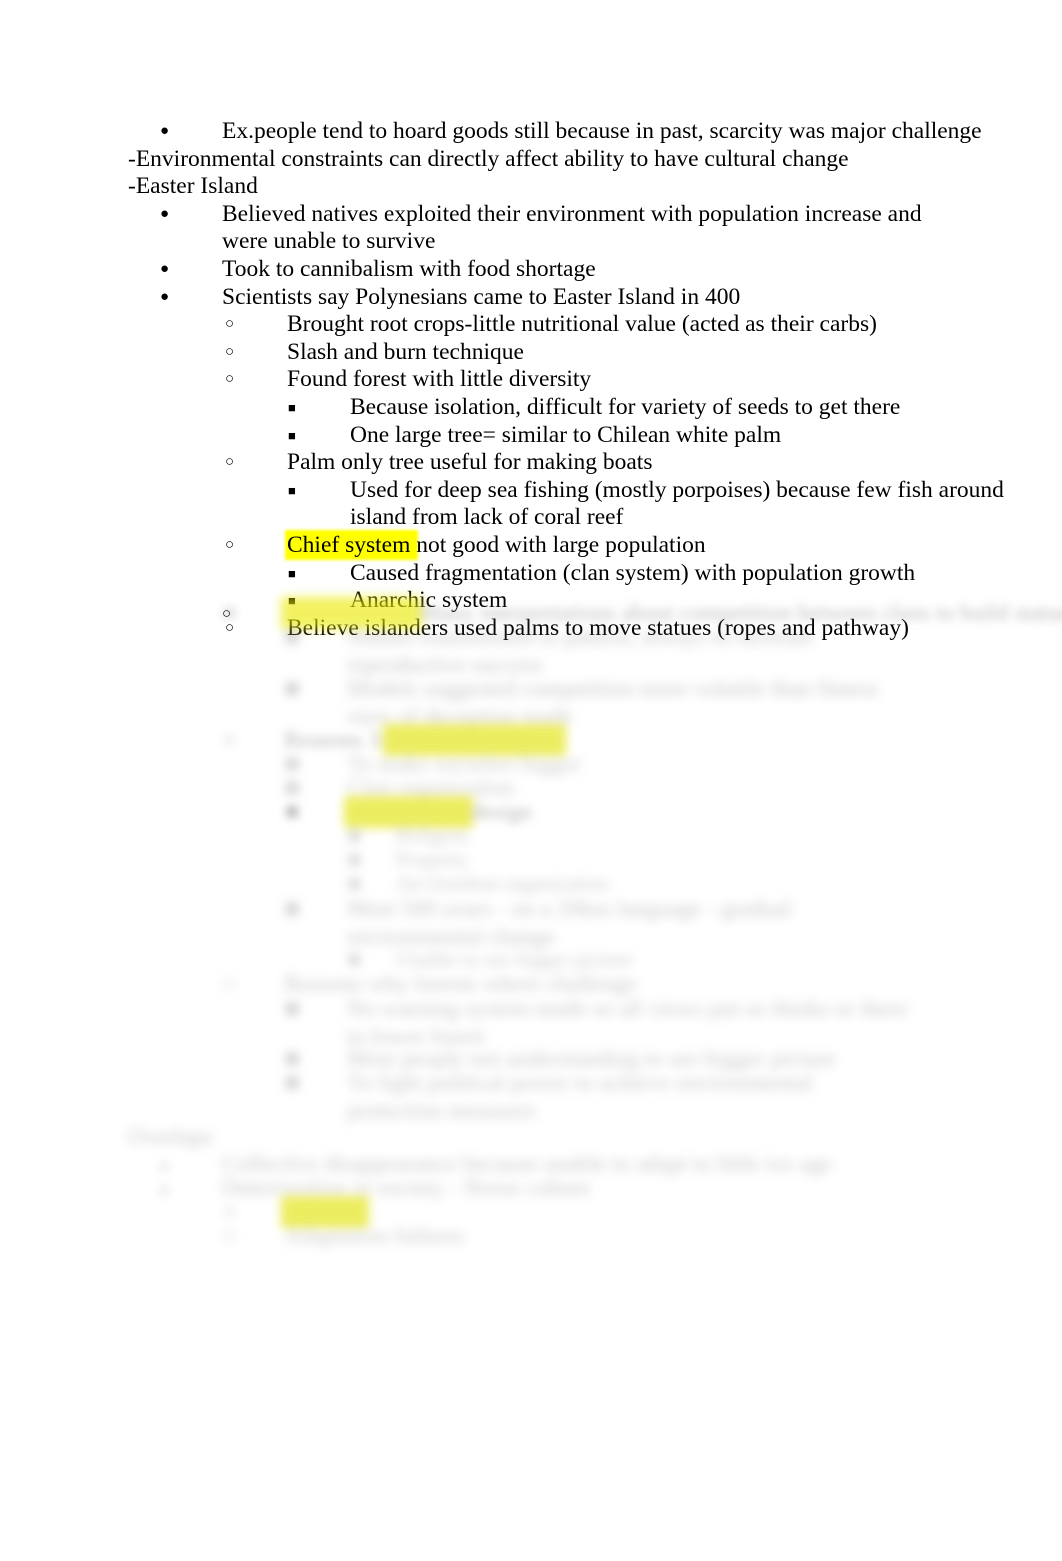 The width and height of the screenshot is (1062, 1561). Describe the element at coordinates (460, 984) in the screenshot. I see `blurred-text: Reasons why forests where challenge` at that location.